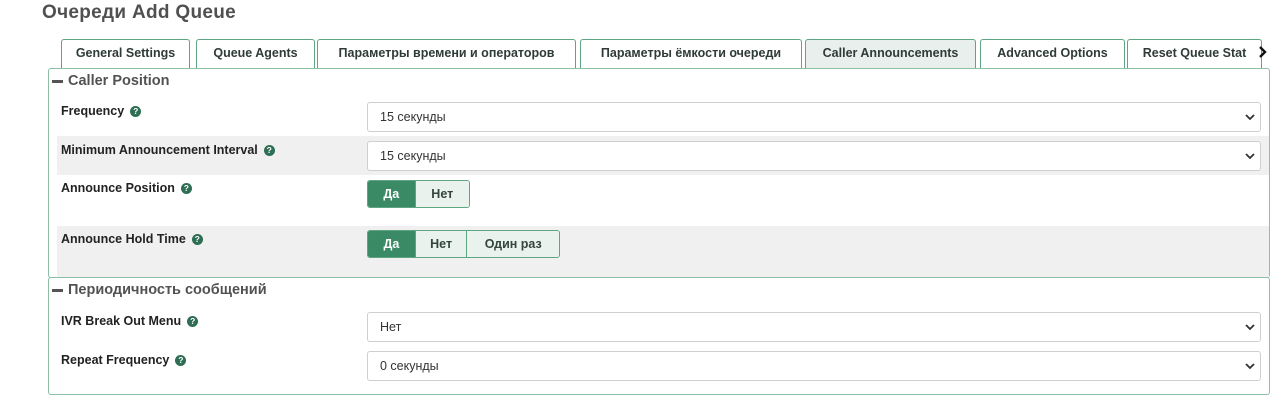 This screenshot has width=1280, height=401. Describe the element at coordinates (115, 360) in the screenshot. I see `repeat-frequency-label-text: Repeat Frequency` at that location.